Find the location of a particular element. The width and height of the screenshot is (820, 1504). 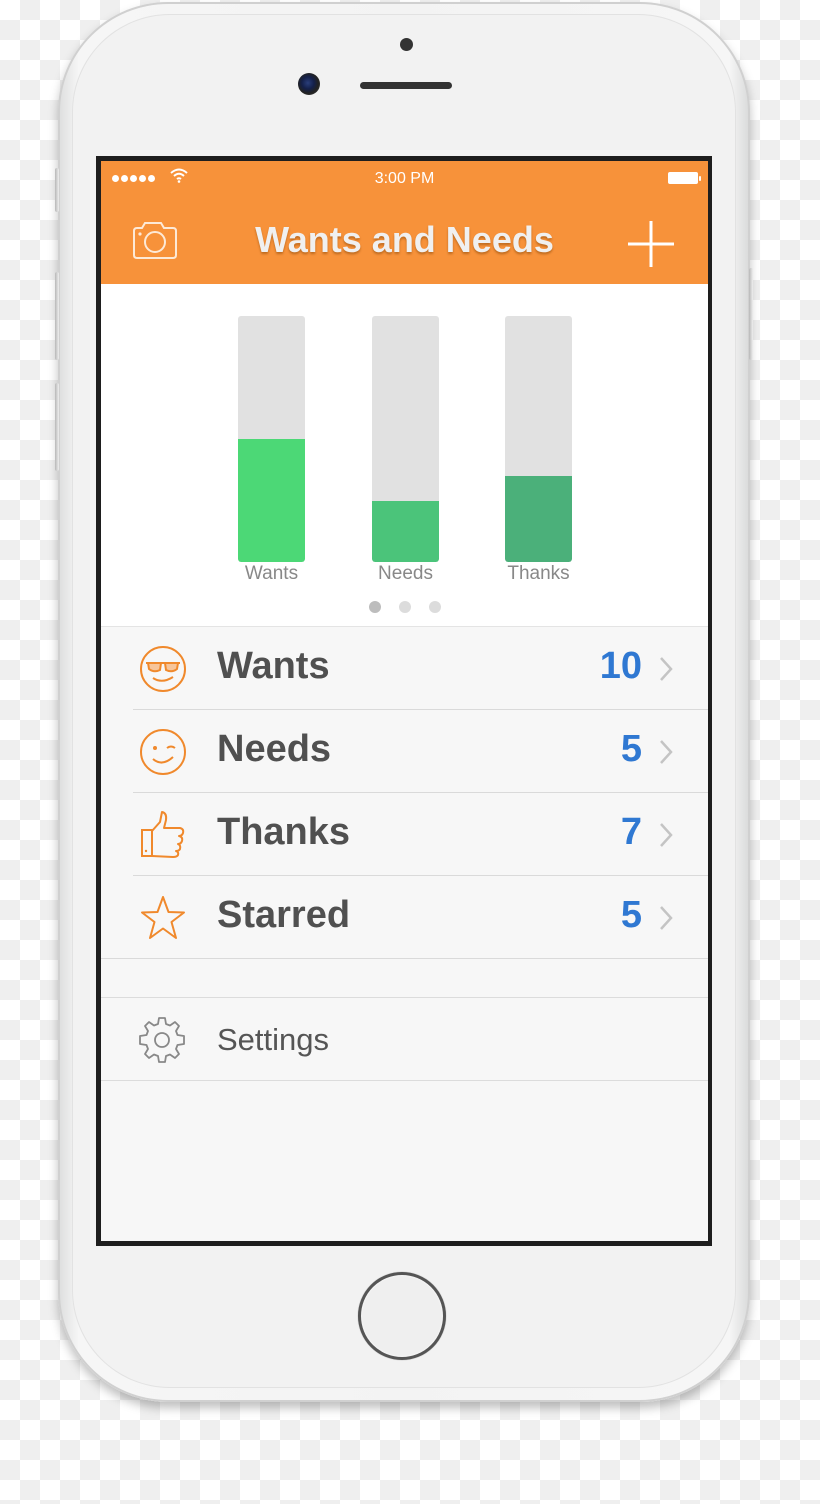

bar-label-wants: Wants is located at coordinates (271, 573).